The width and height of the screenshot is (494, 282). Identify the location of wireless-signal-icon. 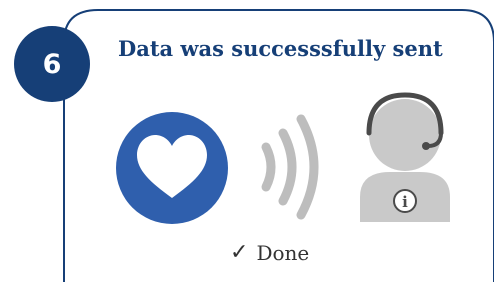
(290, 167).